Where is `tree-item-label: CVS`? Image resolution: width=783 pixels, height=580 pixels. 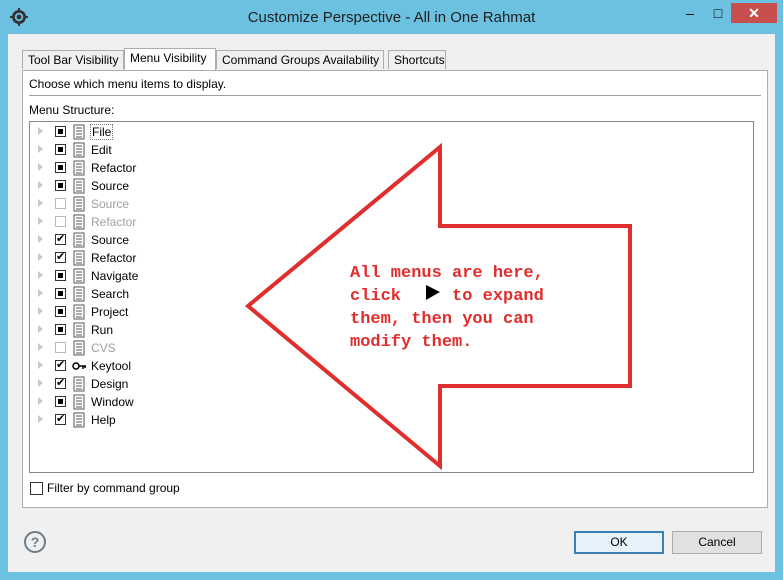 tree-item-label: CVS is located at coordinates (103, 348).